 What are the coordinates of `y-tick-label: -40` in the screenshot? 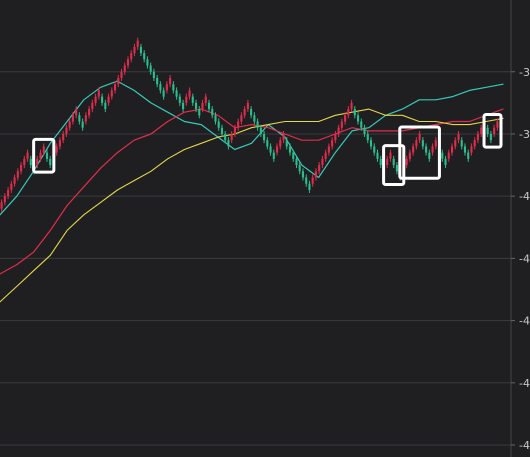 It's located at (524, 196).